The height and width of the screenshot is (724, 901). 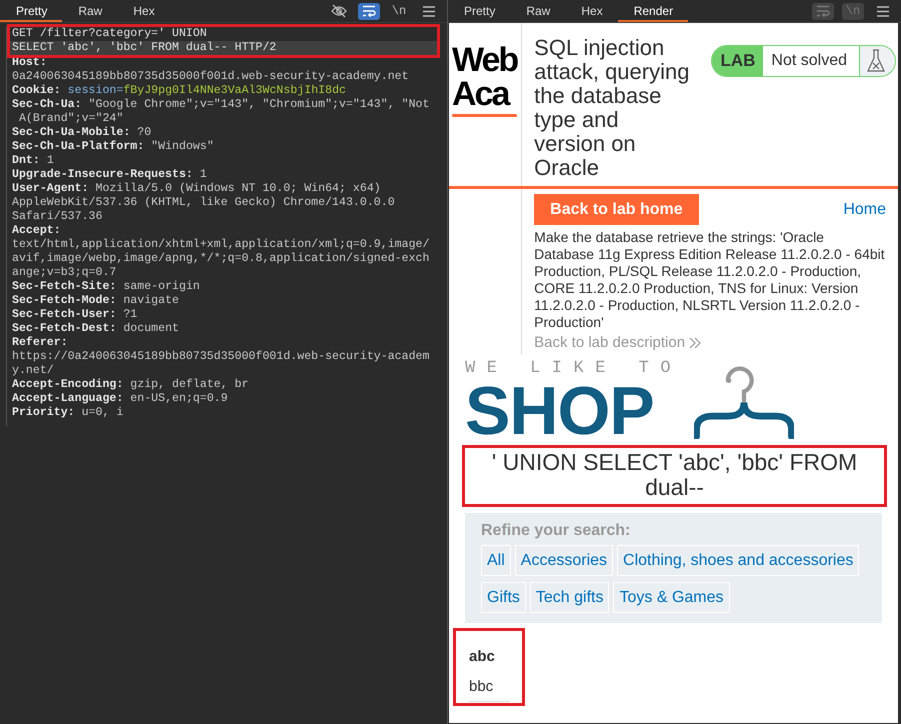 I want to click on category-filter-link: Tech gifts, so click(x=570, y=597).